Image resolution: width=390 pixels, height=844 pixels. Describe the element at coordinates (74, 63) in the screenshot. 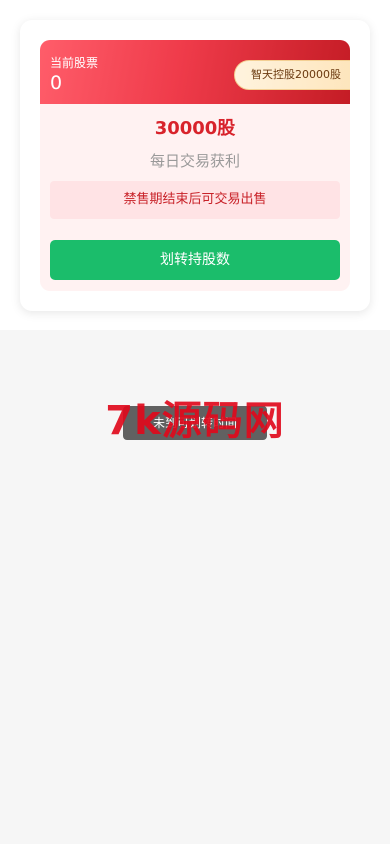

I see `holding-label: 当前股票` at that location.